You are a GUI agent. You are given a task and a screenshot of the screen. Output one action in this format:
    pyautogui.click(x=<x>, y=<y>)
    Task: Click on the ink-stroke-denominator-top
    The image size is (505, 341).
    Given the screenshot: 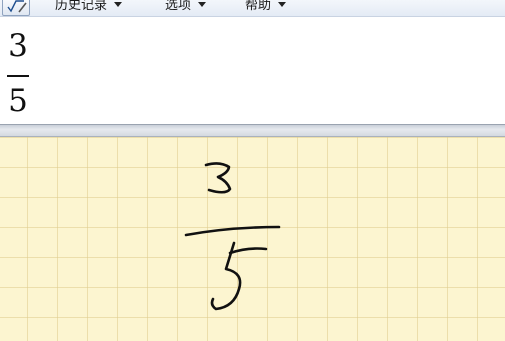 What is the action you would take?
    pyautogui.click(x=248, y=251)
    